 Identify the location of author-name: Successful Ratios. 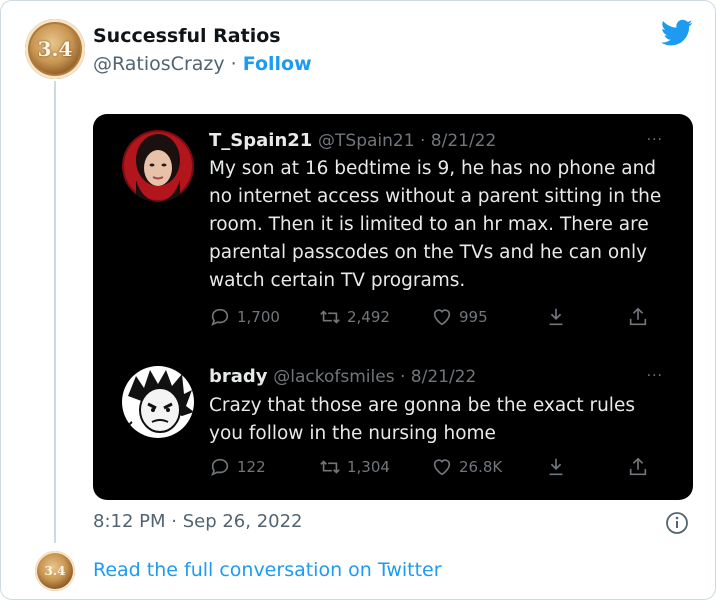
(187, 36).